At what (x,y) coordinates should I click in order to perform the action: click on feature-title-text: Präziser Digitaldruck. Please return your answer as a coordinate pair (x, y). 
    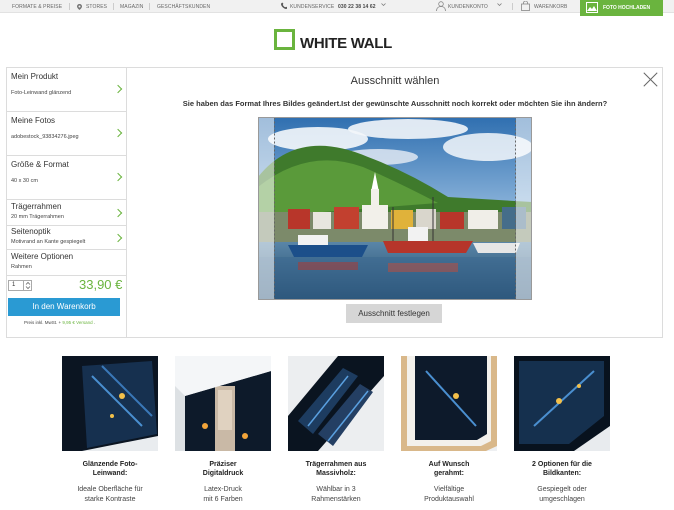
    Looking at the image, I should click on (223, 469).